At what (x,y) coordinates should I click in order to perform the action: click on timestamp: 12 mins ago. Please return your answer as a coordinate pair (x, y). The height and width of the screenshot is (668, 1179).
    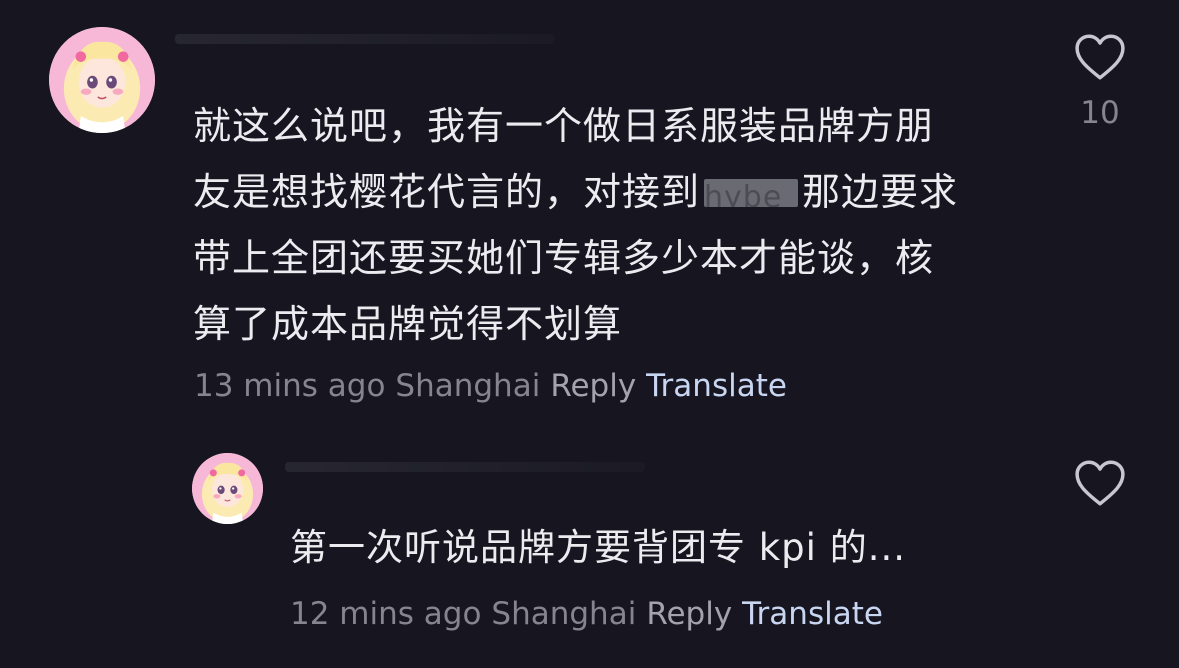
    Looking at the image, I should click on (386, 614).